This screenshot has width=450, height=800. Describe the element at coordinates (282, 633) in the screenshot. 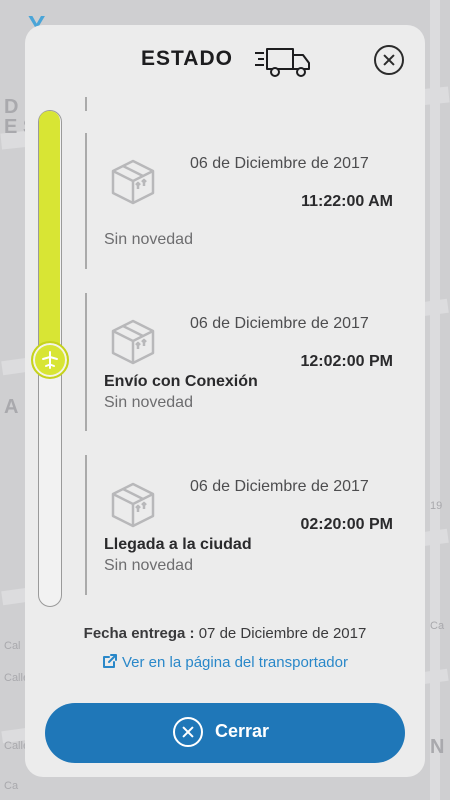

I see `delivery-date-value: 07 de Diciembre de 2017` at that location.